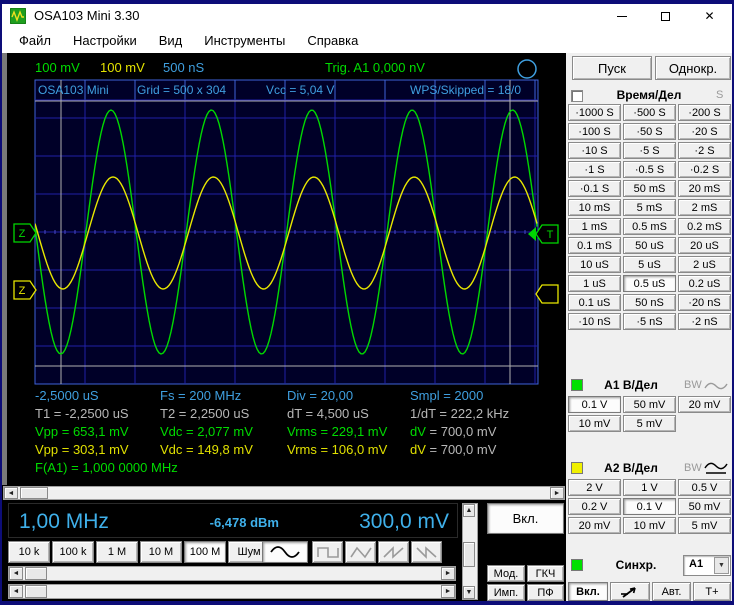 This screenshot has width=734, height=605. I want to click on ch2-vdiv-button: 10 mV, so click(649, 525).